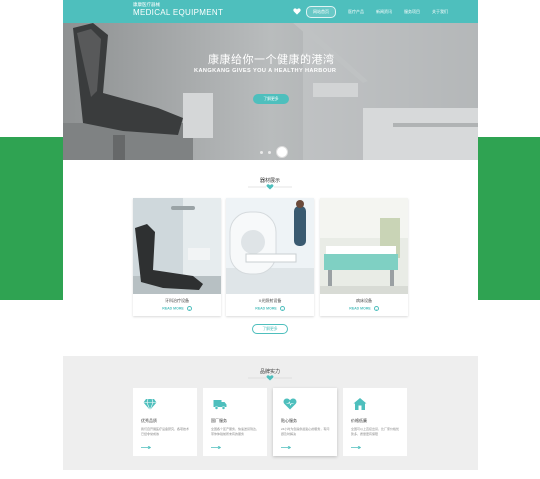 The height and width of the screenshot is (479, 540). I want to click on strength-description: 24小时为您提供最贴心的服务，有问题及时解决, so click(305, 431).